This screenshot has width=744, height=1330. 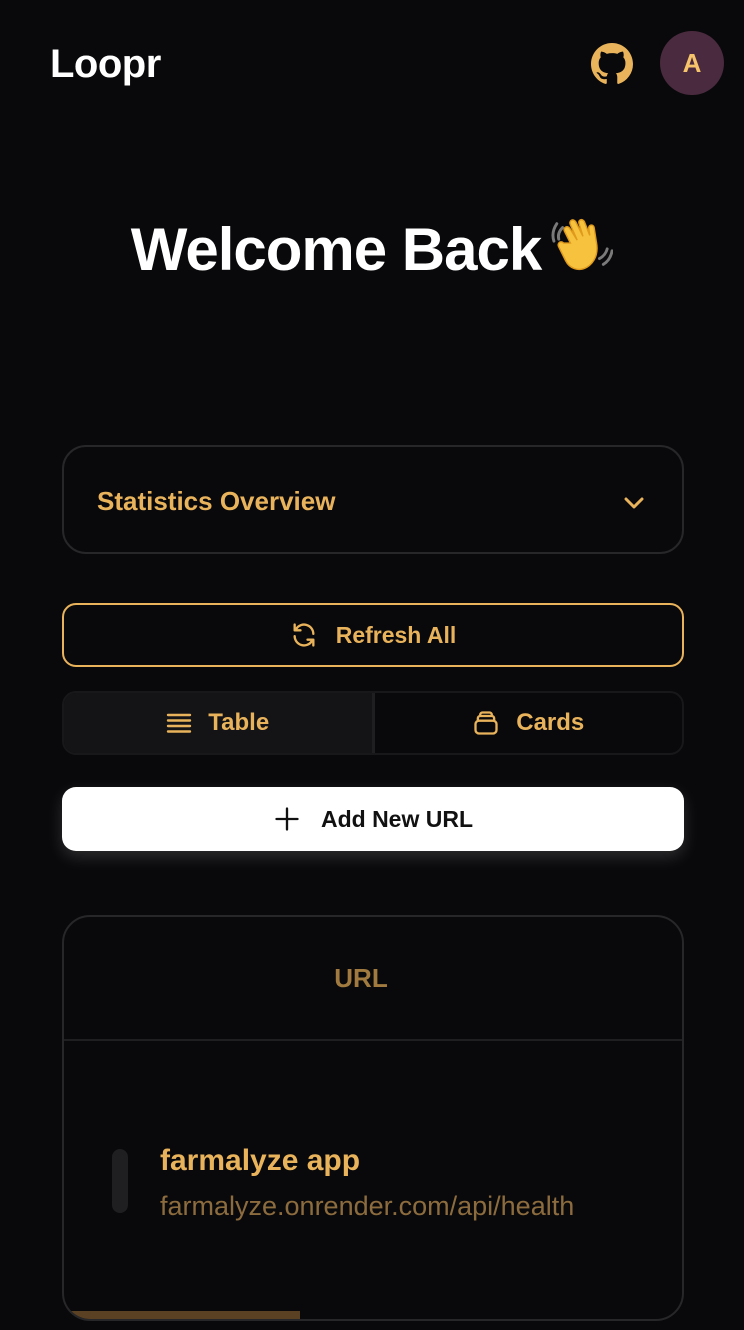 I want to click on statistics-overview-panel: Statistics Overview, so click(x=373, y=499).